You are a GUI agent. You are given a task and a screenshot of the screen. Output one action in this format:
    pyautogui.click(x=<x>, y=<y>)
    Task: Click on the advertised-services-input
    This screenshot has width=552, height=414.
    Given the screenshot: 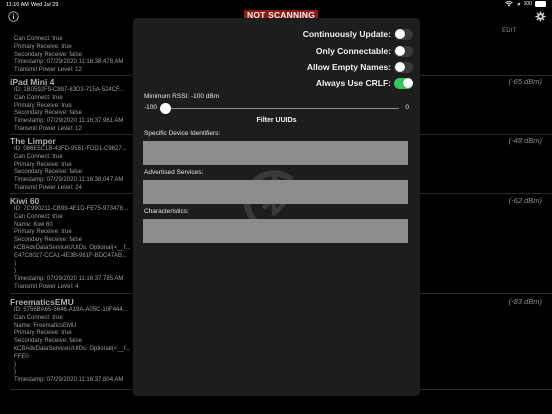 What is the action you would take?
    pyautogui.click(x=275, y=192)
    